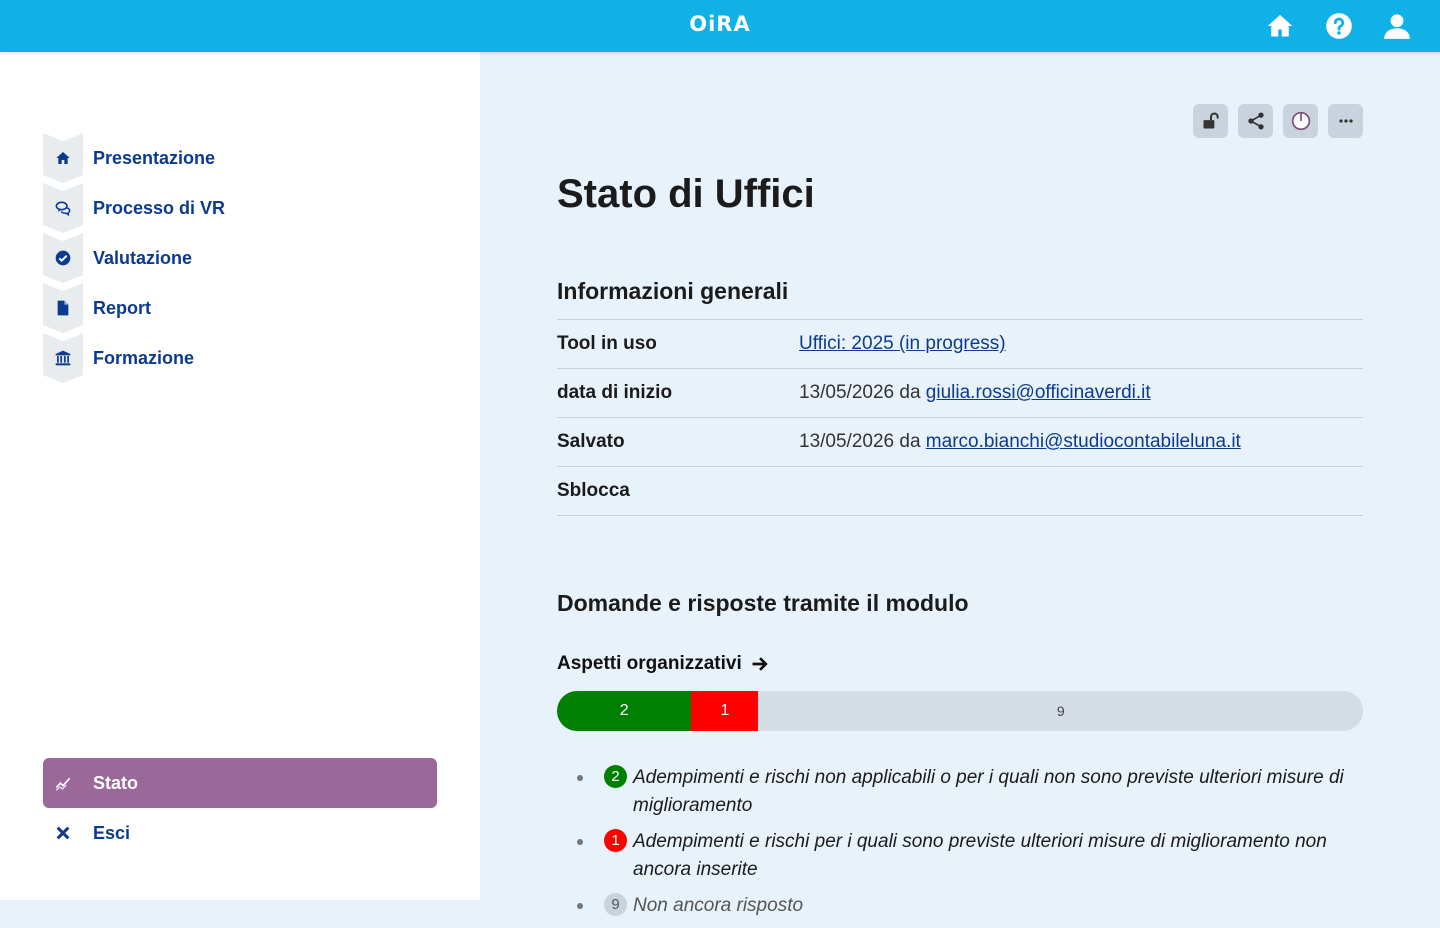 The width and height of the screenshot is (1440, 928). I want to click on unlock-button, so click(1210, 121).